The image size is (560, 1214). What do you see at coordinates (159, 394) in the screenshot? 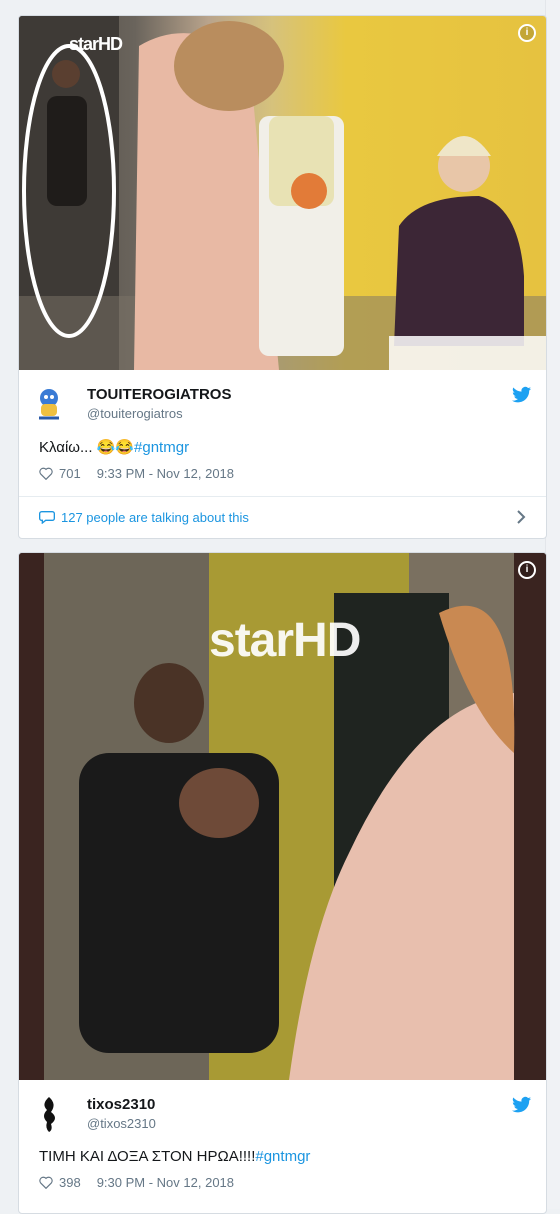
I see `tweet-1-author-name: TOUITEROGIATROS` at bounding box center [159, 394].